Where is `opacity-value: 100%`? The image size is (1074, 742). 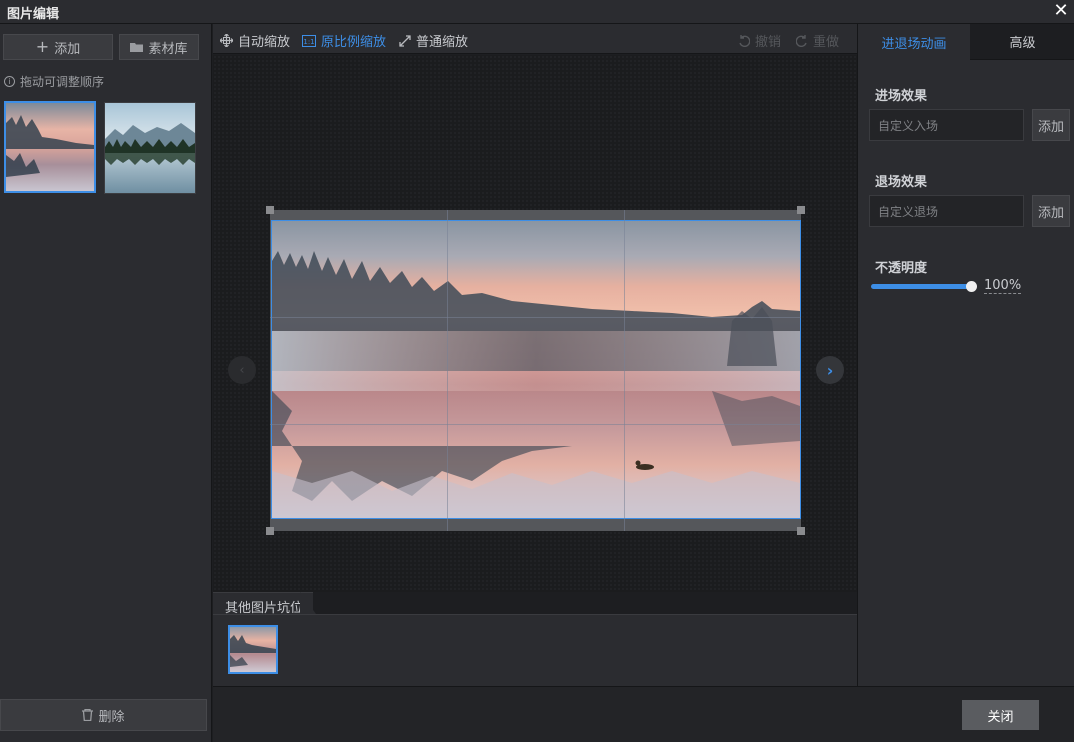
opacity-value: 100% is located at coordinates (1003, 286).